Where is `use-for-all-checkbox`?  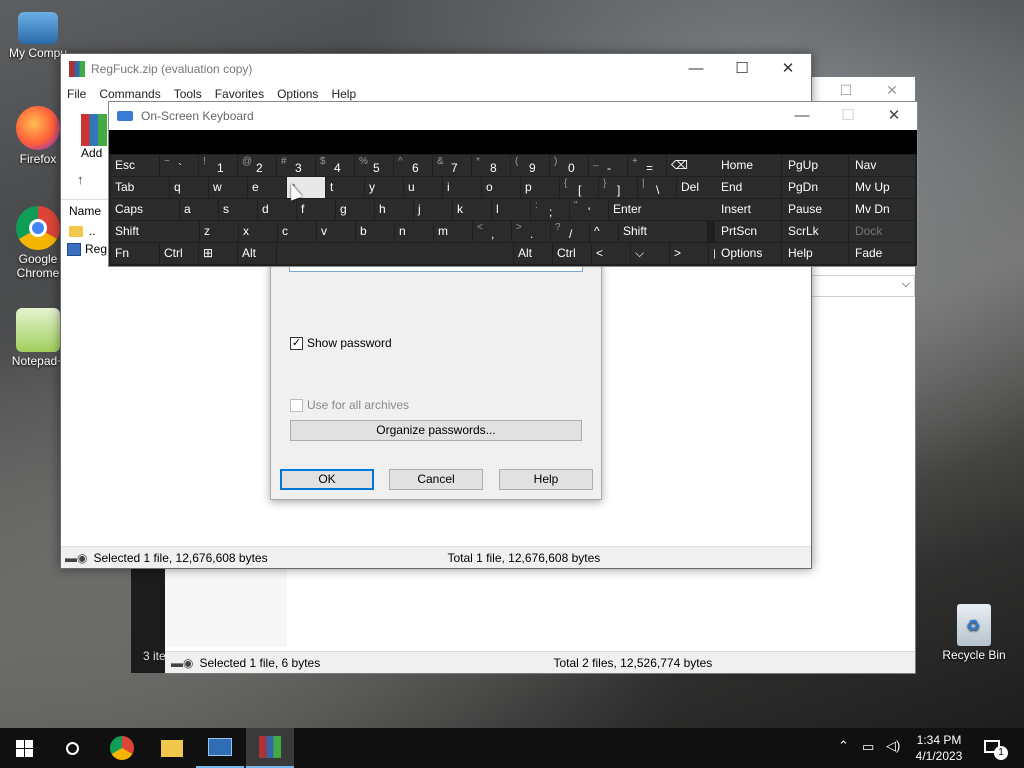
use-for-all-checkbox is located at coordinates (296, 405).